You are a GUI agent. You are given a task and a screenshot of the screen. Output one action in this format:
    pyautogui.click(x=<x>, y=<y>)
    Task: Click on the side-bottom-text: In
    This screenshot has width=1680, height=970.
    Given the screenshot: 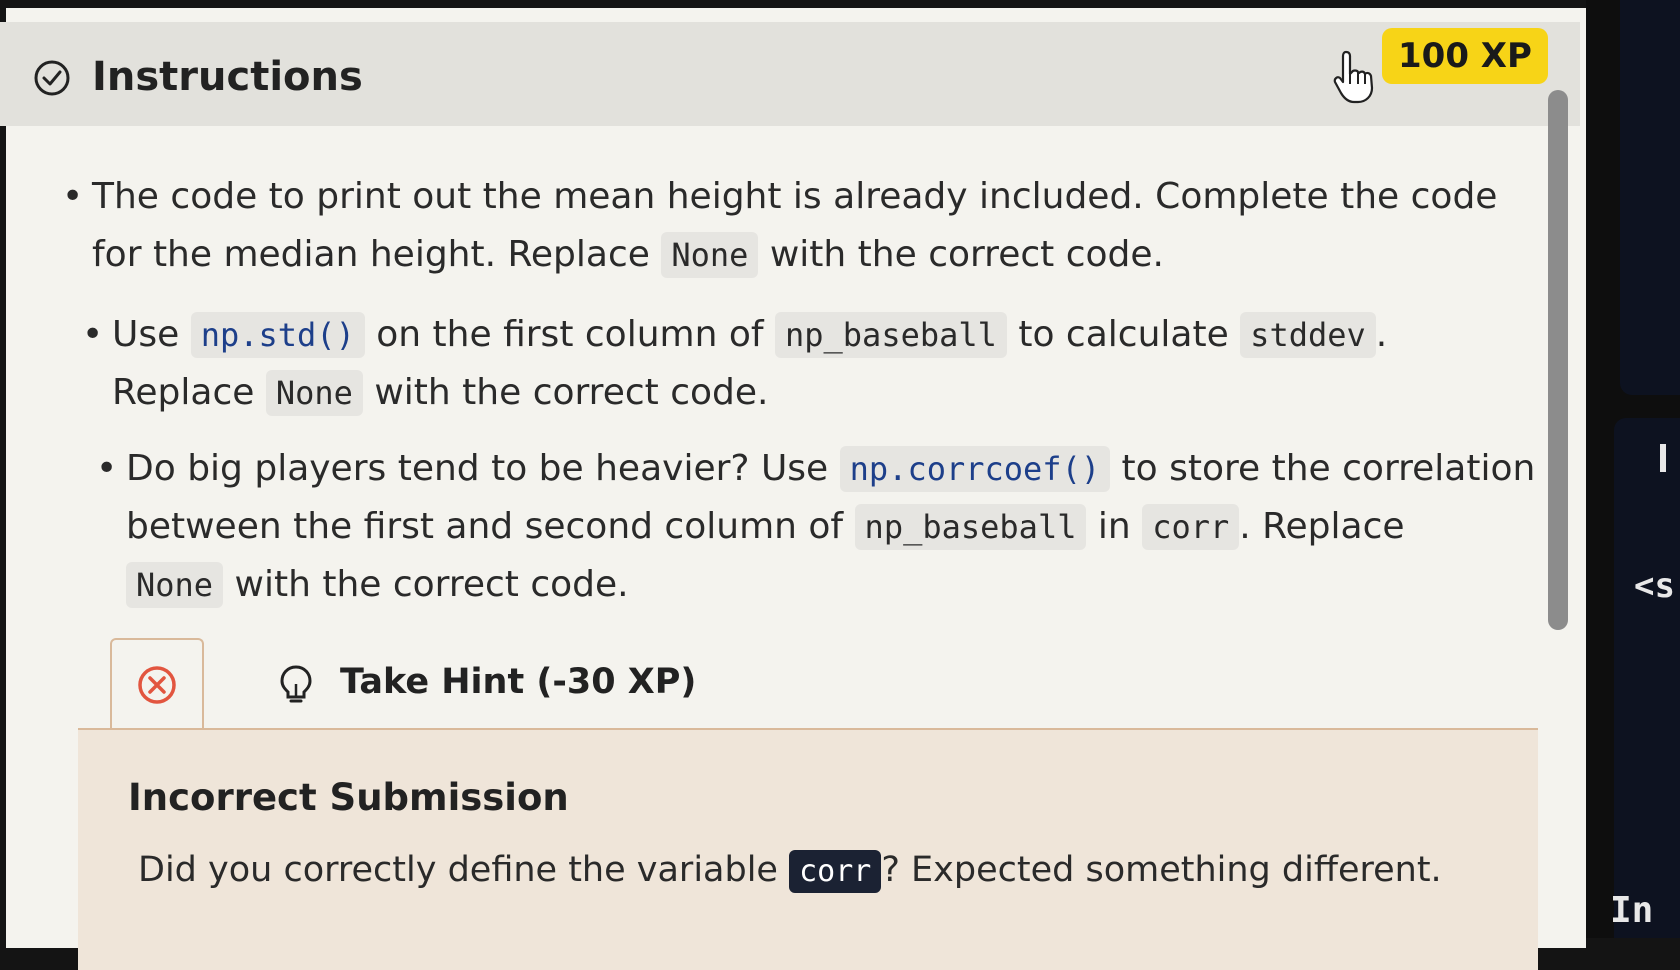 What is the action you would take?
    pyautogui.click(x=1632, y=910)
    